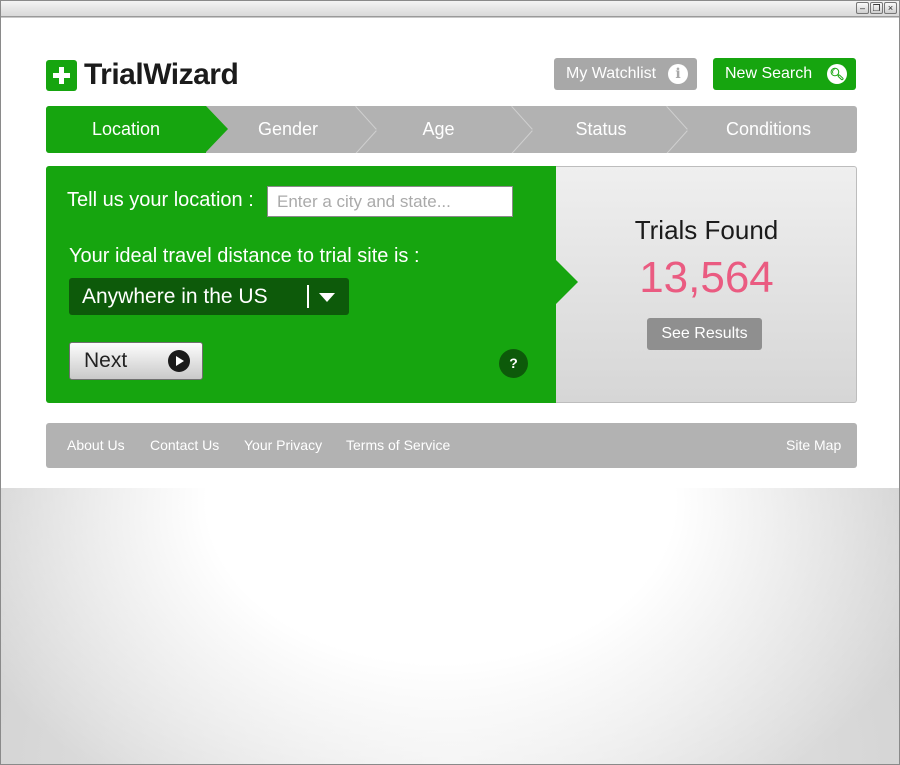 The image size is (900, 765). What do you see at coordinates (706, 230) in the screenshot?
I see `trials-found-label: Trials Found` at bounding box center [706, 230].